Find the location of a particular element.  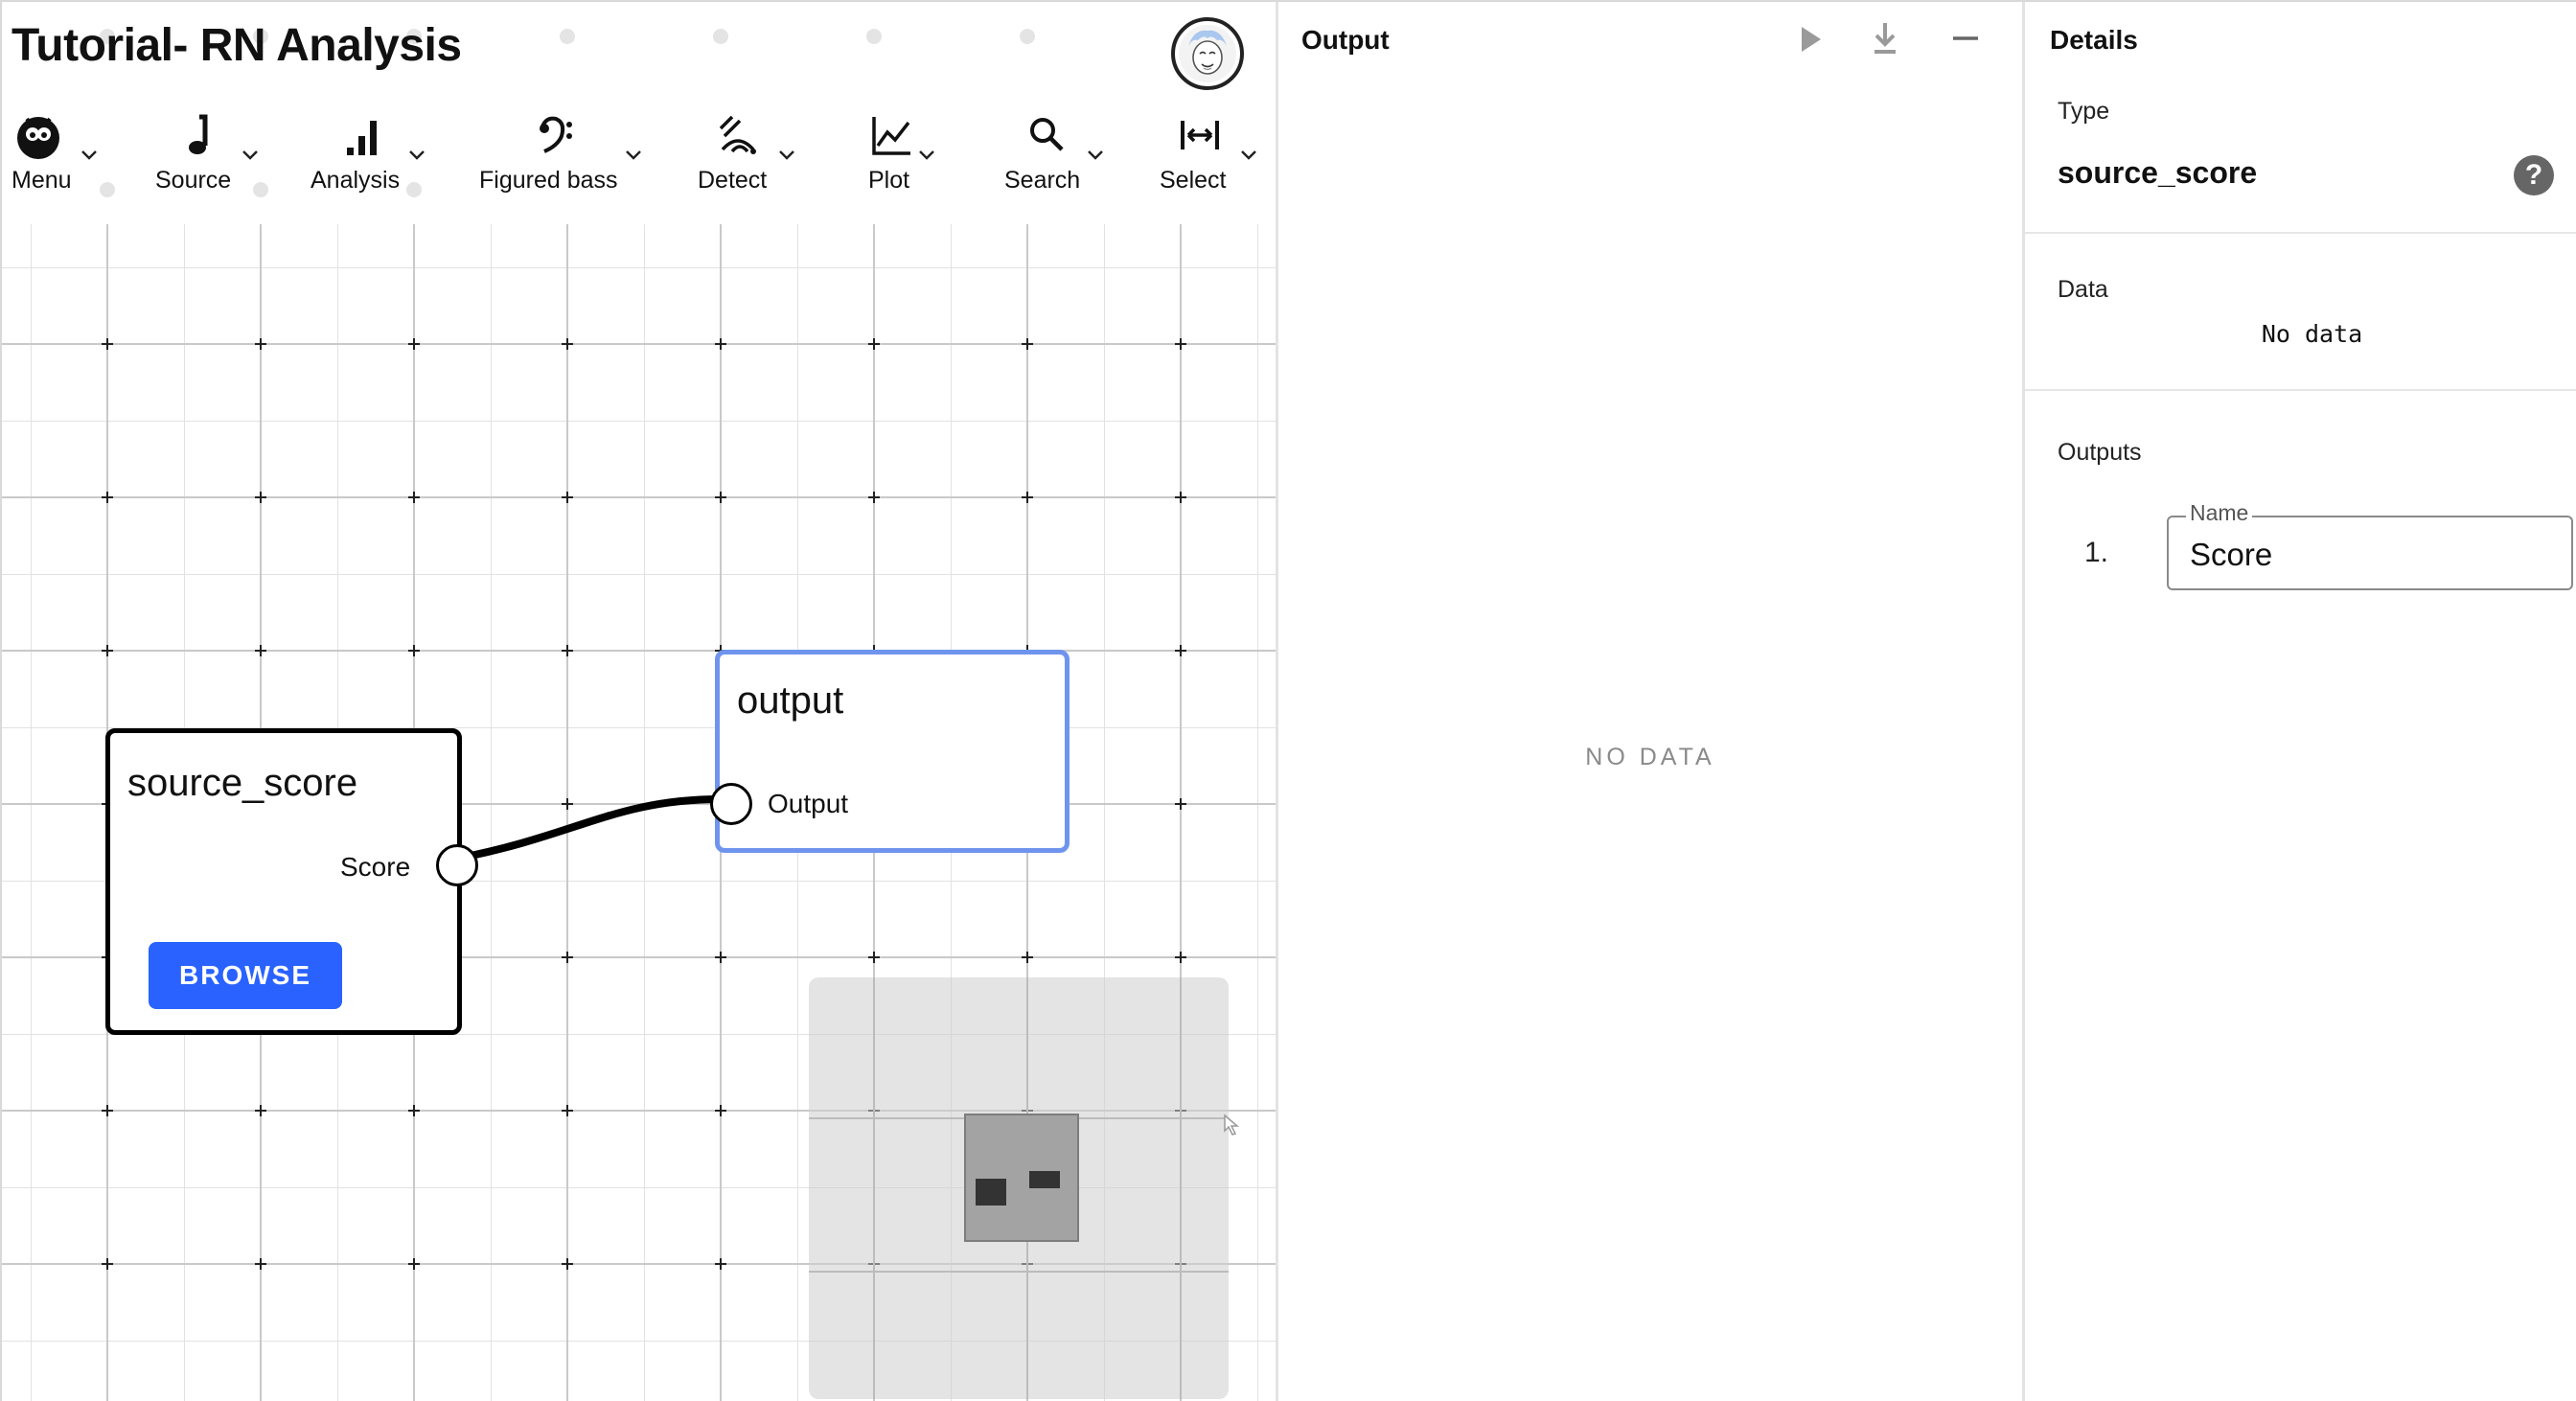

bass-clef-icon is located at coordinates (556, 134).